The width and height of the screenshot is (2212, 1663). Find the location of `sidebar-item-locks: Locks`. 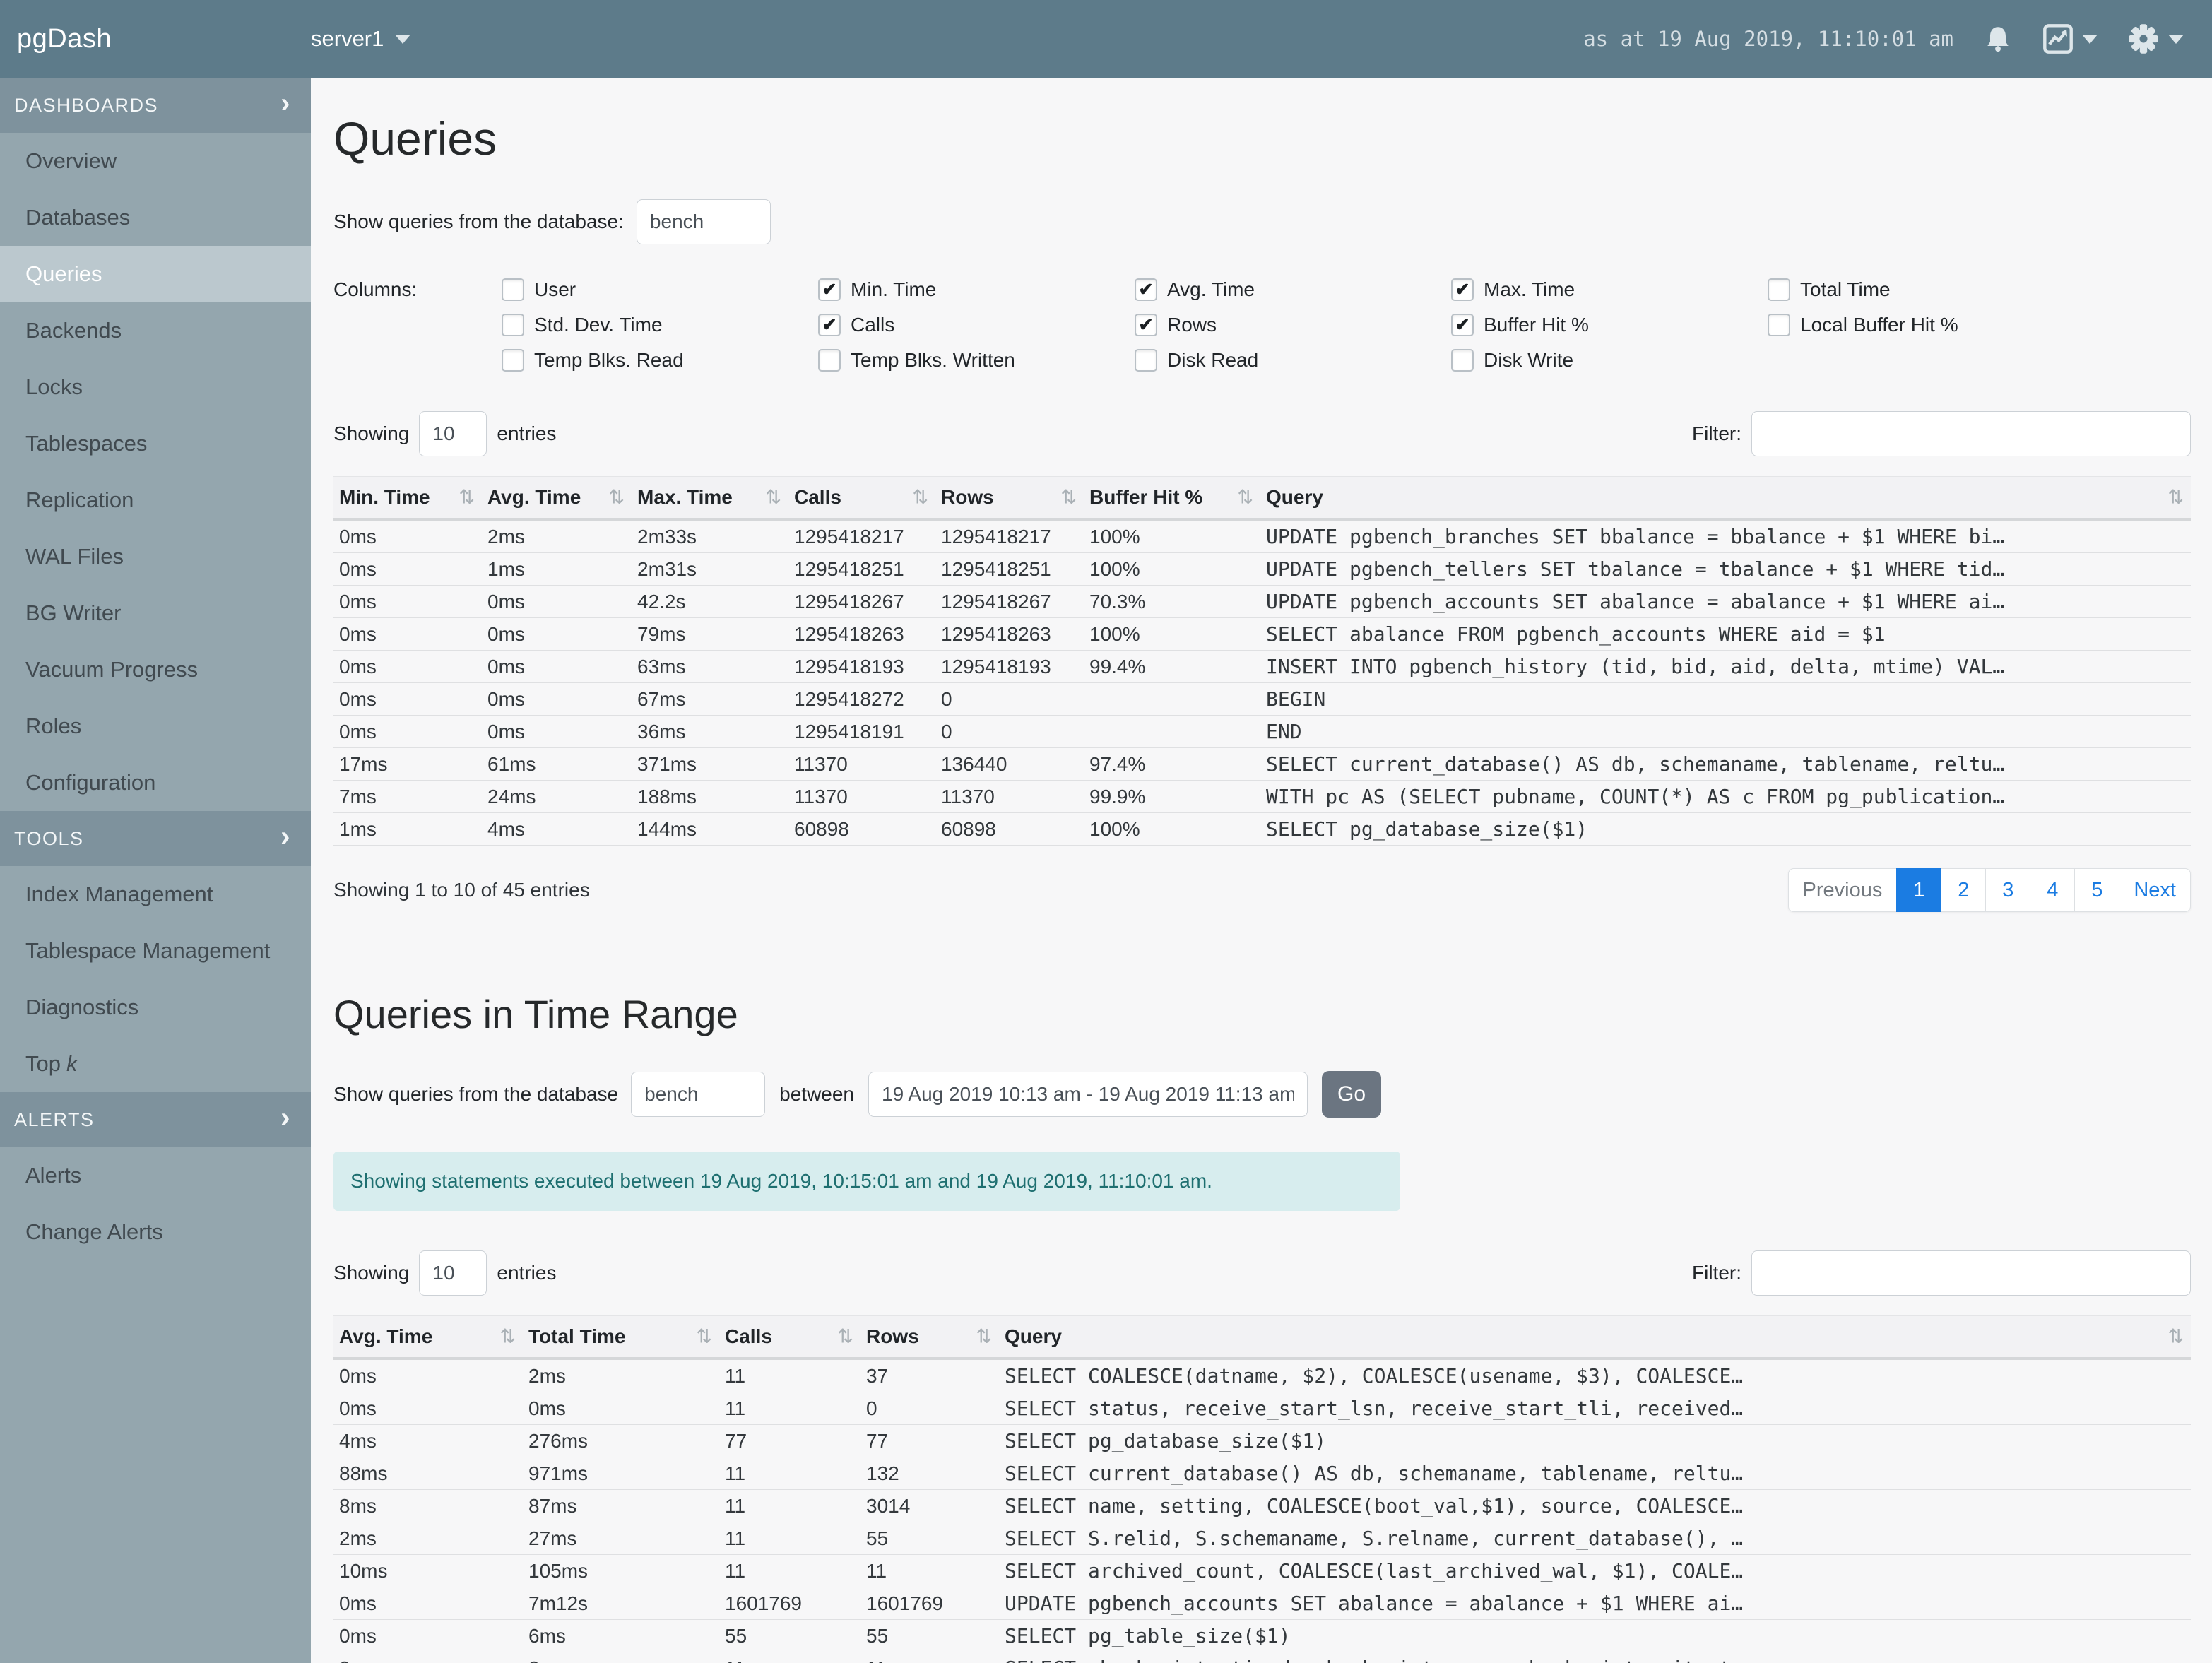

sidebar-item-locks: Locks is located at coordinates (155, 387).